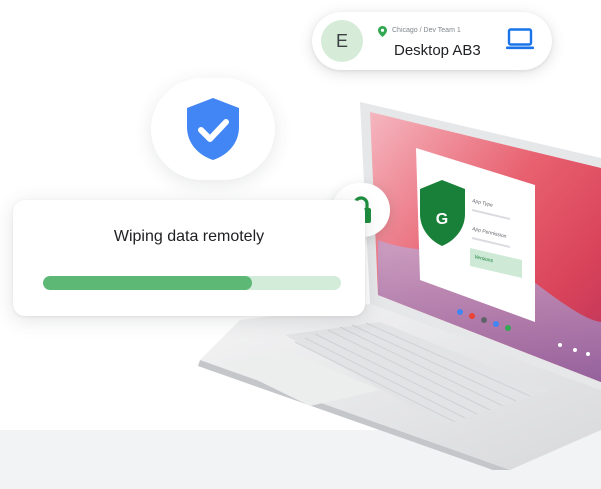  Describe the element at coordinates (147, 283) in the screenshot. I see `wipe-progress-fill` at that location.